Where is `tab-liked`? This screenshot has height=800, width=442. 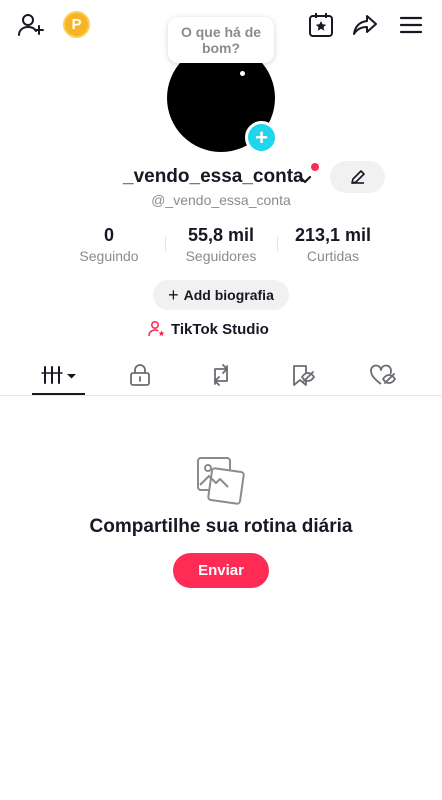 tab-liked is located at coordinates (384, 375).